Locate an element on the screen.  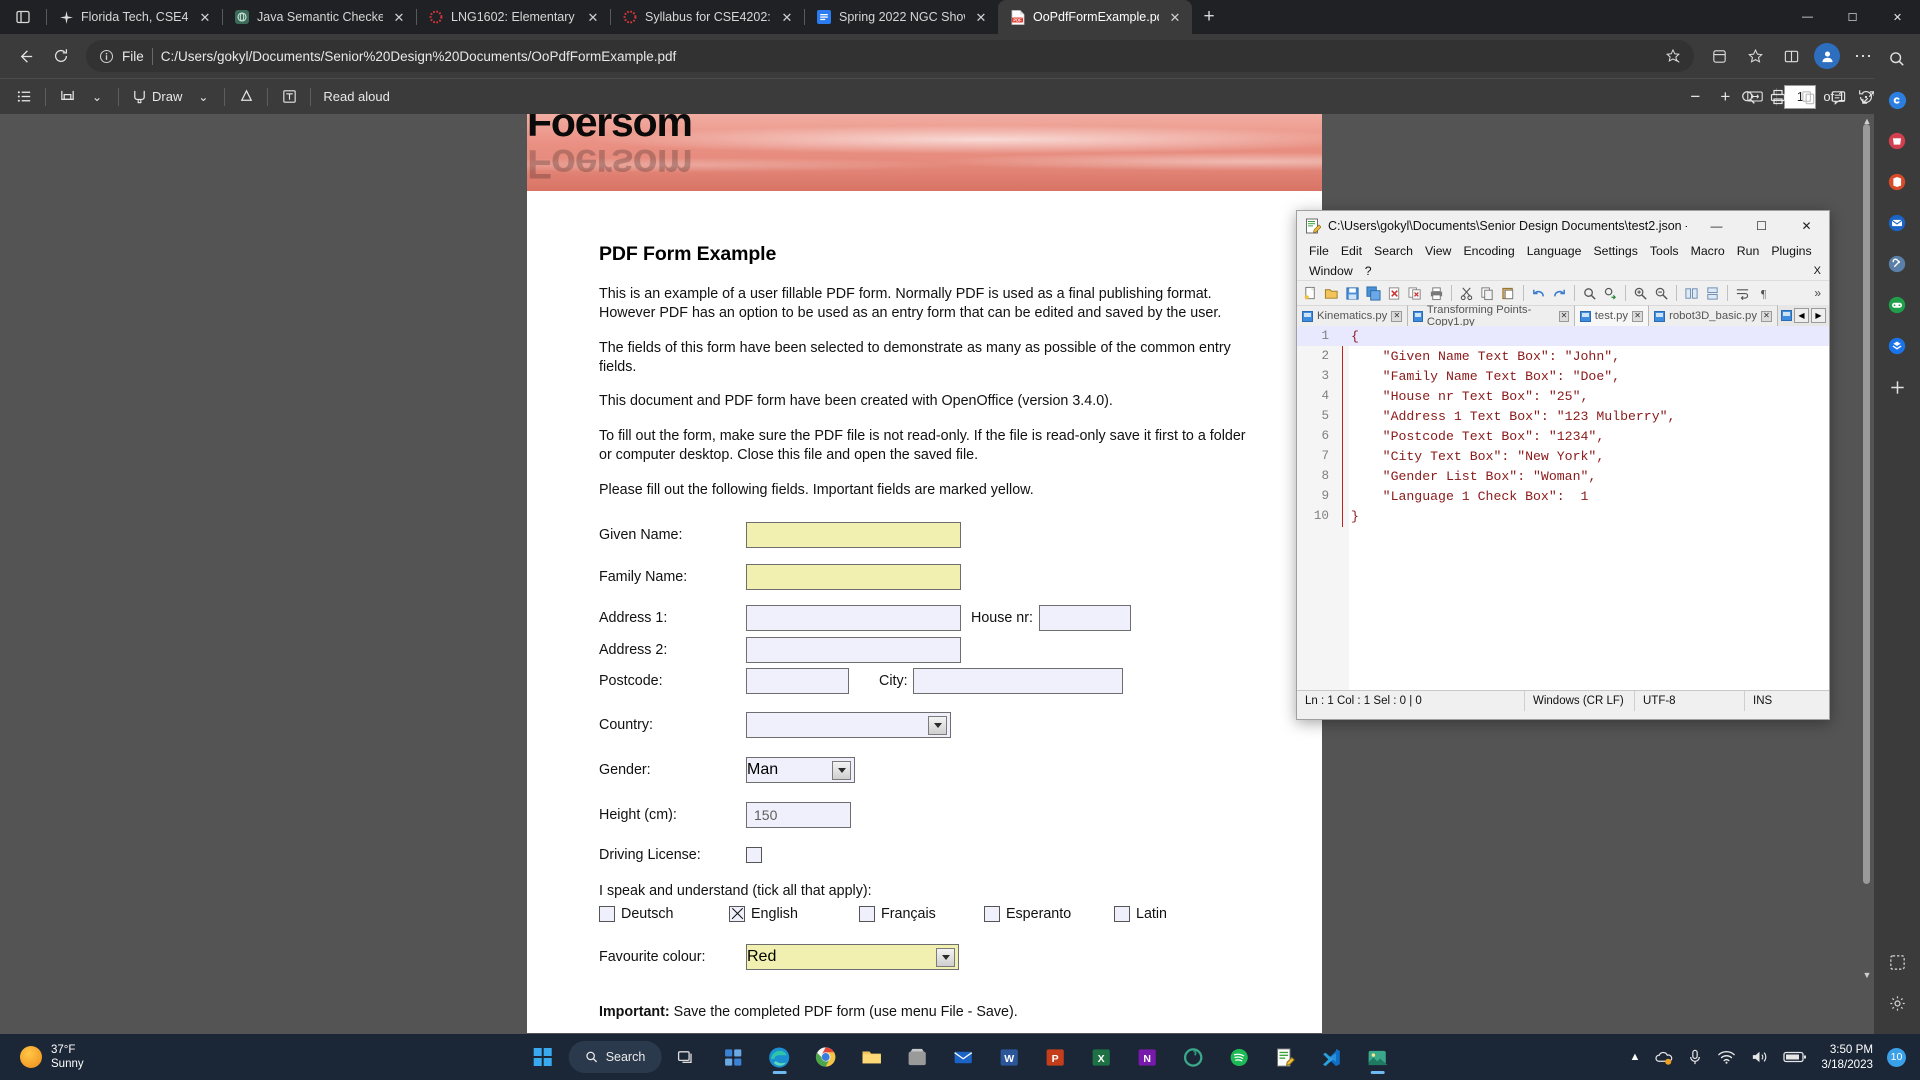
menu-item-encoding: Encoding is located at coordinates (1488, 251).